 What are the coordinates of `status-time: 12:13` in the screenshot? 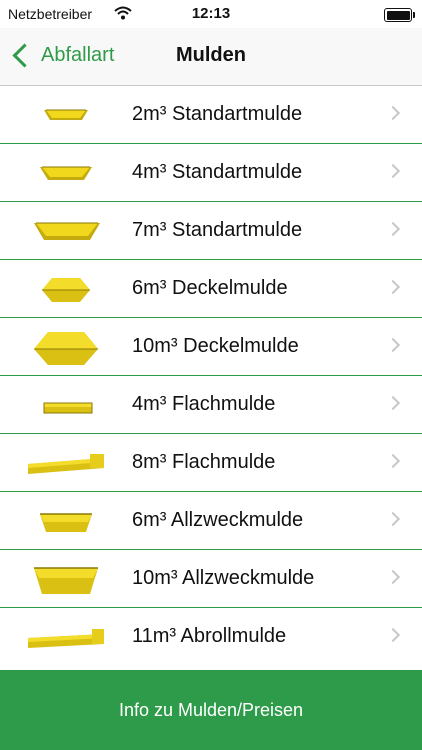 It's located at (211, 13).